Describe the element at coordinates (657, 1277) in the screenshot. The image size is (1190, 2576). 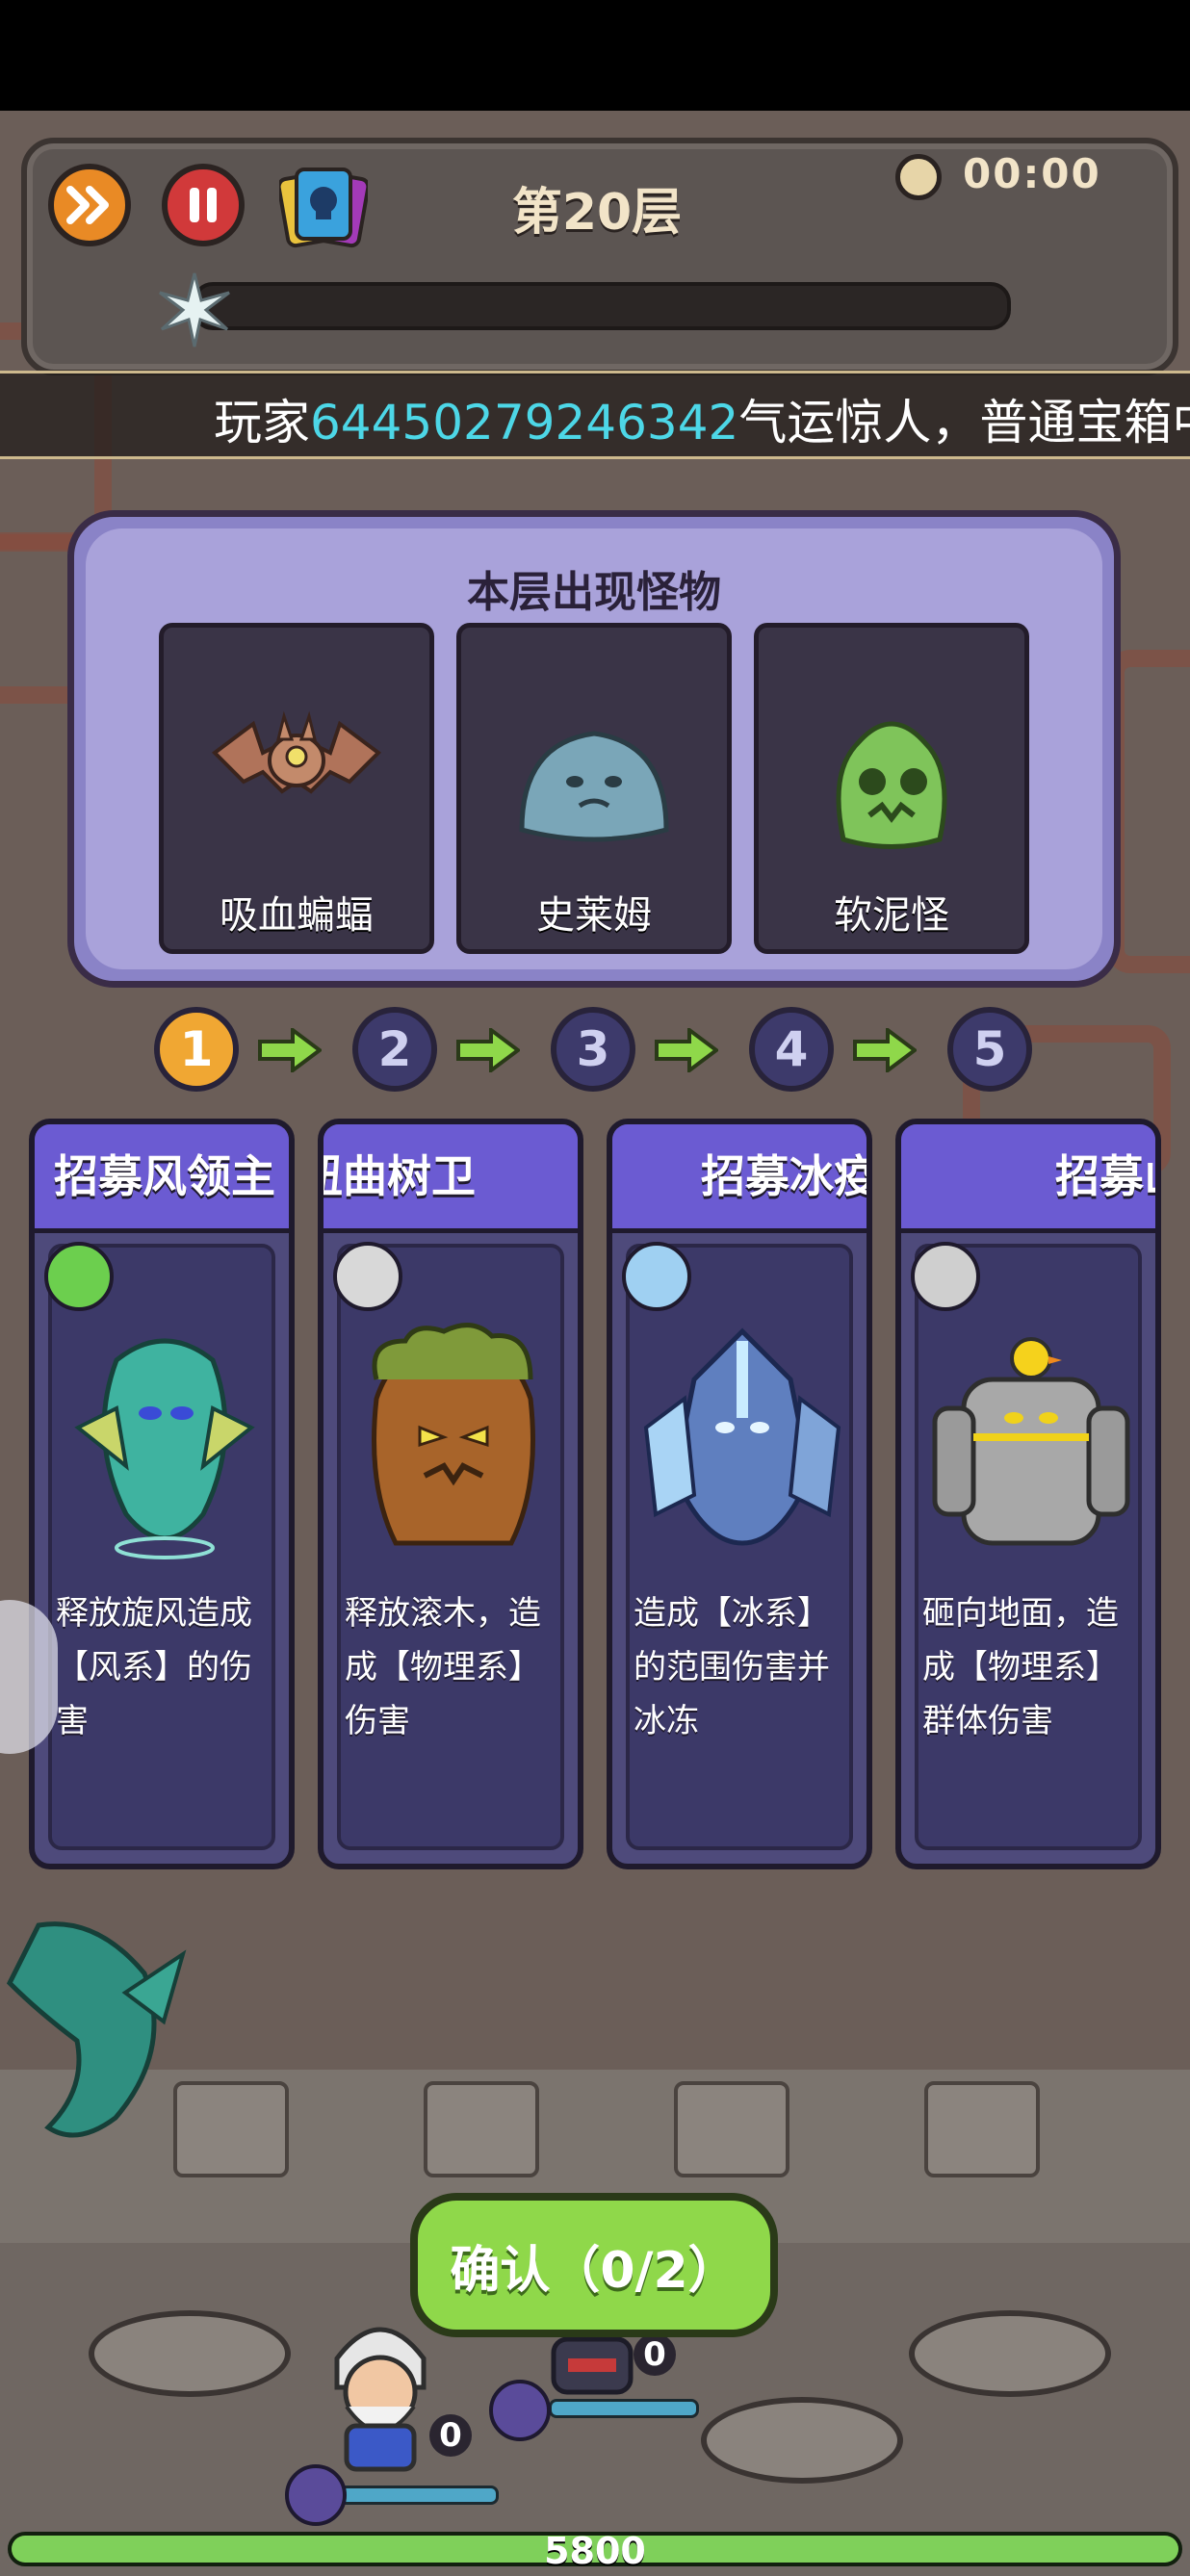
I see `ice-element-icon` at that location.